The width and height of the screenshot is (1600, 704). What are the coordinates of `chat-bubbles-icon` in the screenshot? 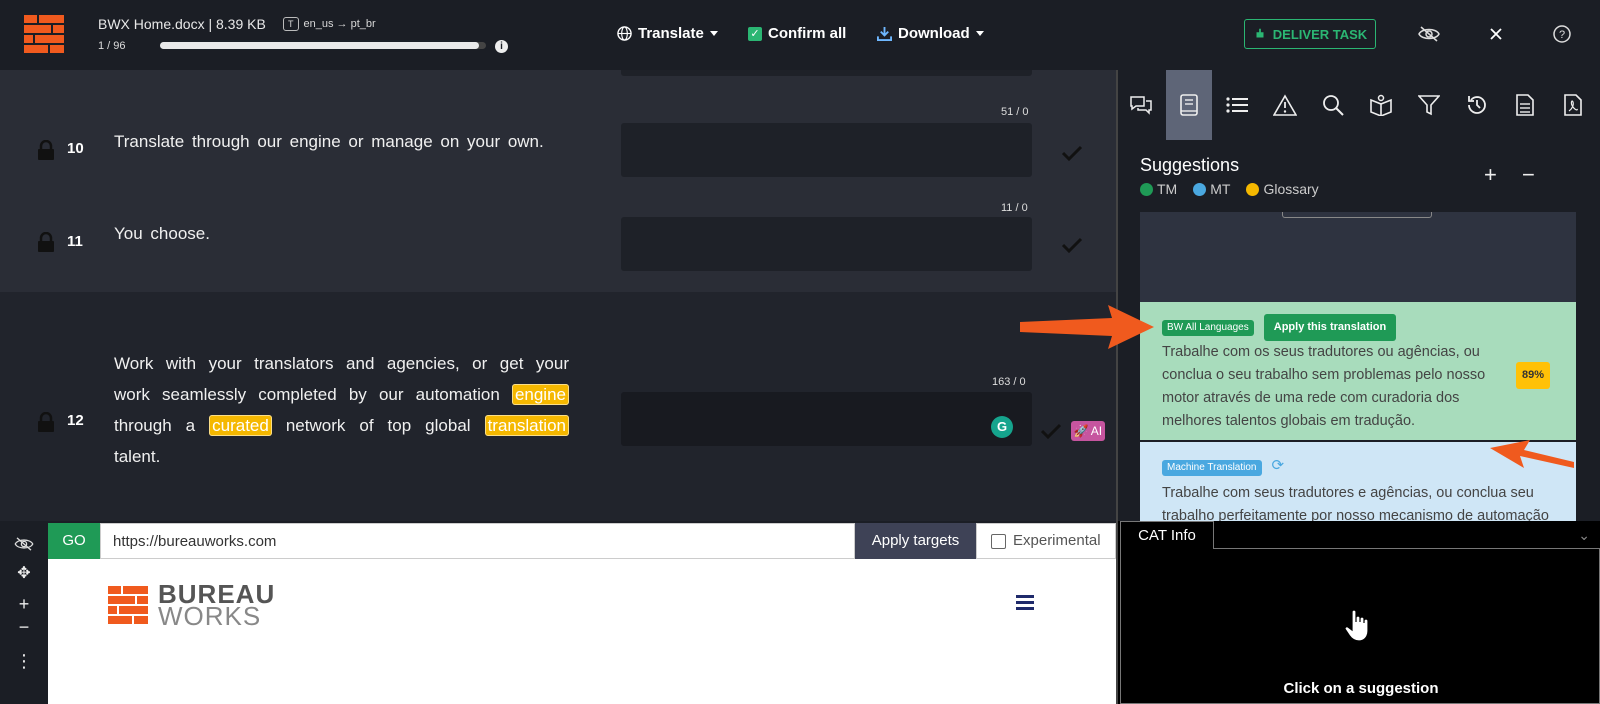 It's located at (1141, 105).